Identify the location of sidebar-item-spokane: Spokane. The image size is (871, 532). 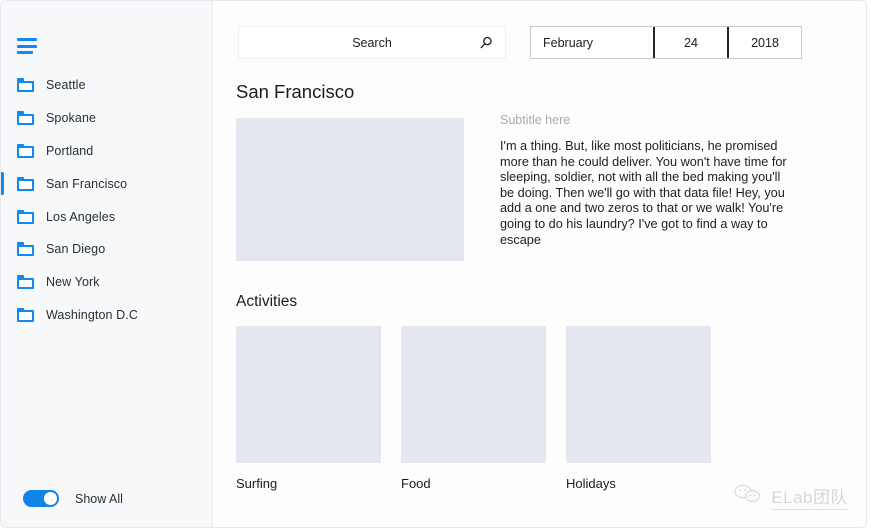
(107, 118).